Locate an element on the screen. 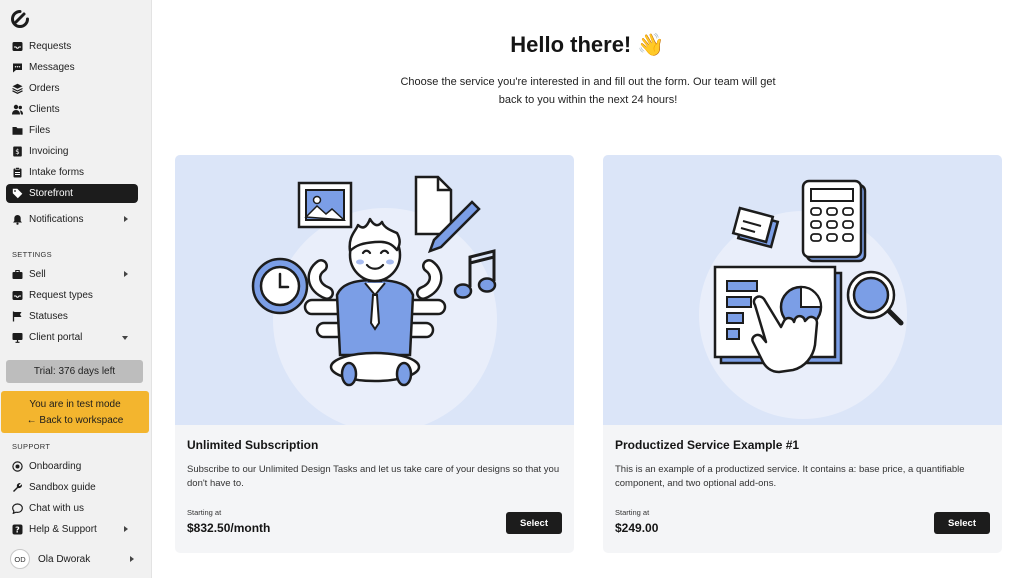 This screenshot has width=1023, height=578. sidebar-item-messages: Messages is located at coordinates (72, 67).